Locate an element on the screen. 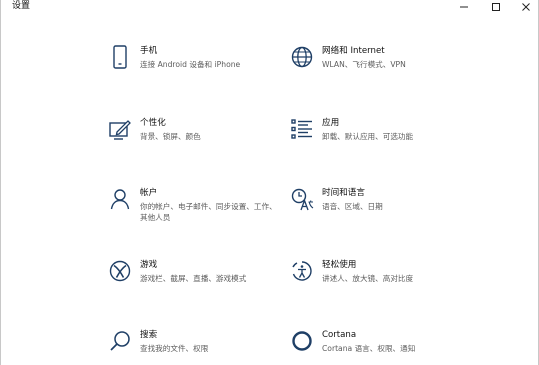 Image resolution: width=539 pixels, height=365 pixels. tile-description: 讲述人、放大镜、高对比度 is located at coordinates (368, 278).